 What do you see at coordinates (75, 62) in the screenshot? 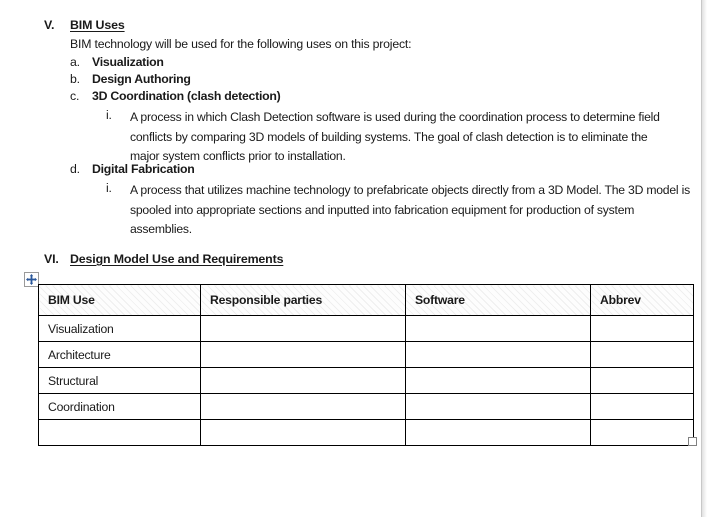
I see `list-marker: a.` at bounding box center [75, 62].